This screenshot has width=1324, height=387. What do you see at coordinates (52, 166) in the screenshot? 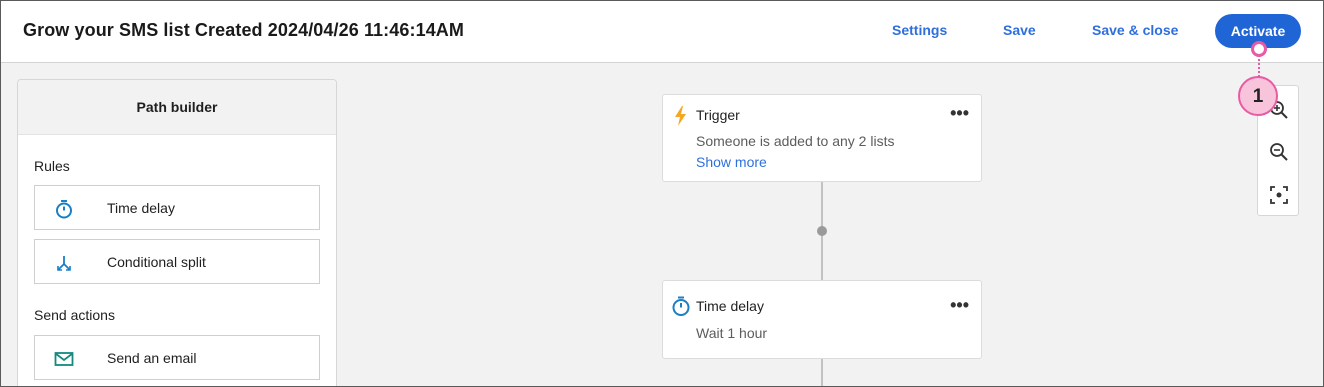
I see `rules-section-label: Rules` at bounding box center [52, 166].